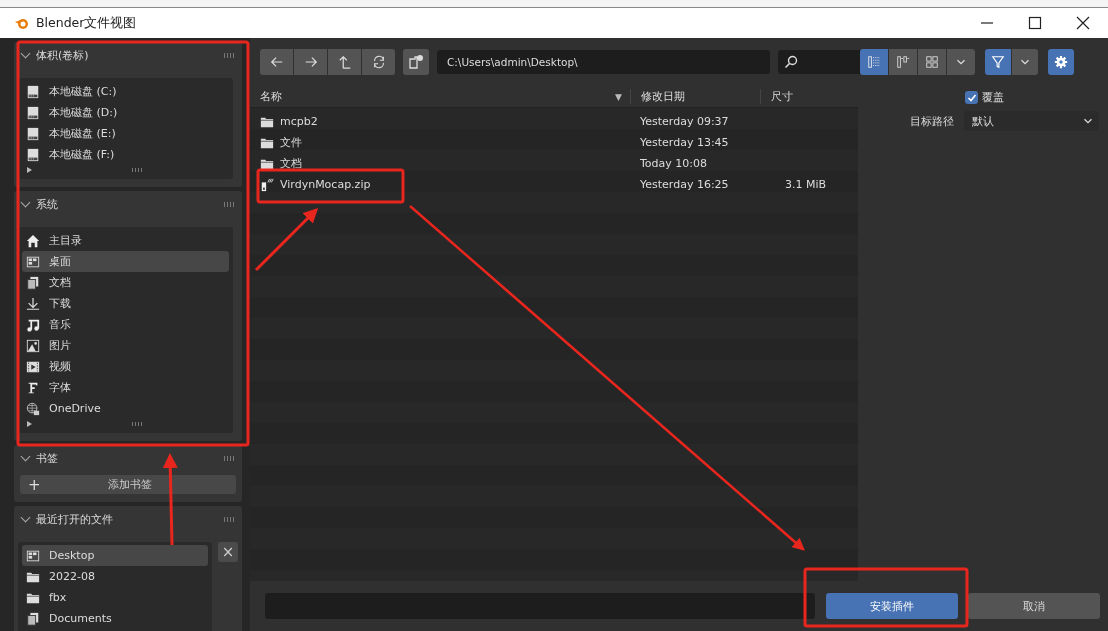  What do you see at coordinates (291, 142) in the screenshot?
I see `file-name: 文件` at bounding box center [291, 142].